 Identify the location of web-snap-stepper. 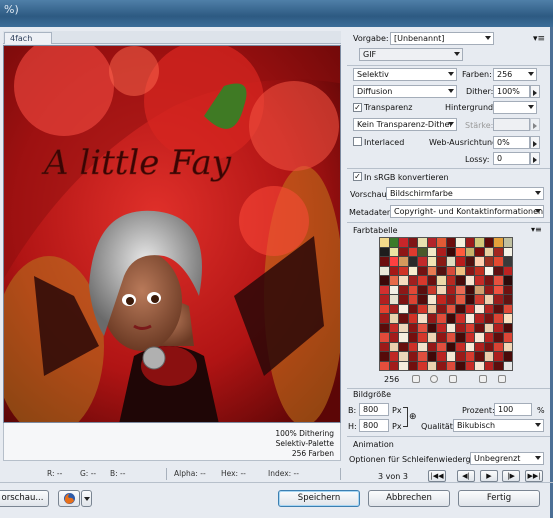
(535, 142).